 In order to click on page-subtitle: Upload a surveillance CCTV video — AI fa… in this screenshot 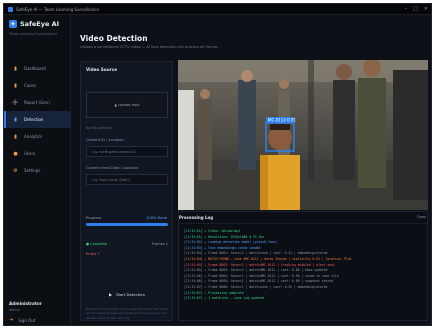, I will do `click(149, 47)`.